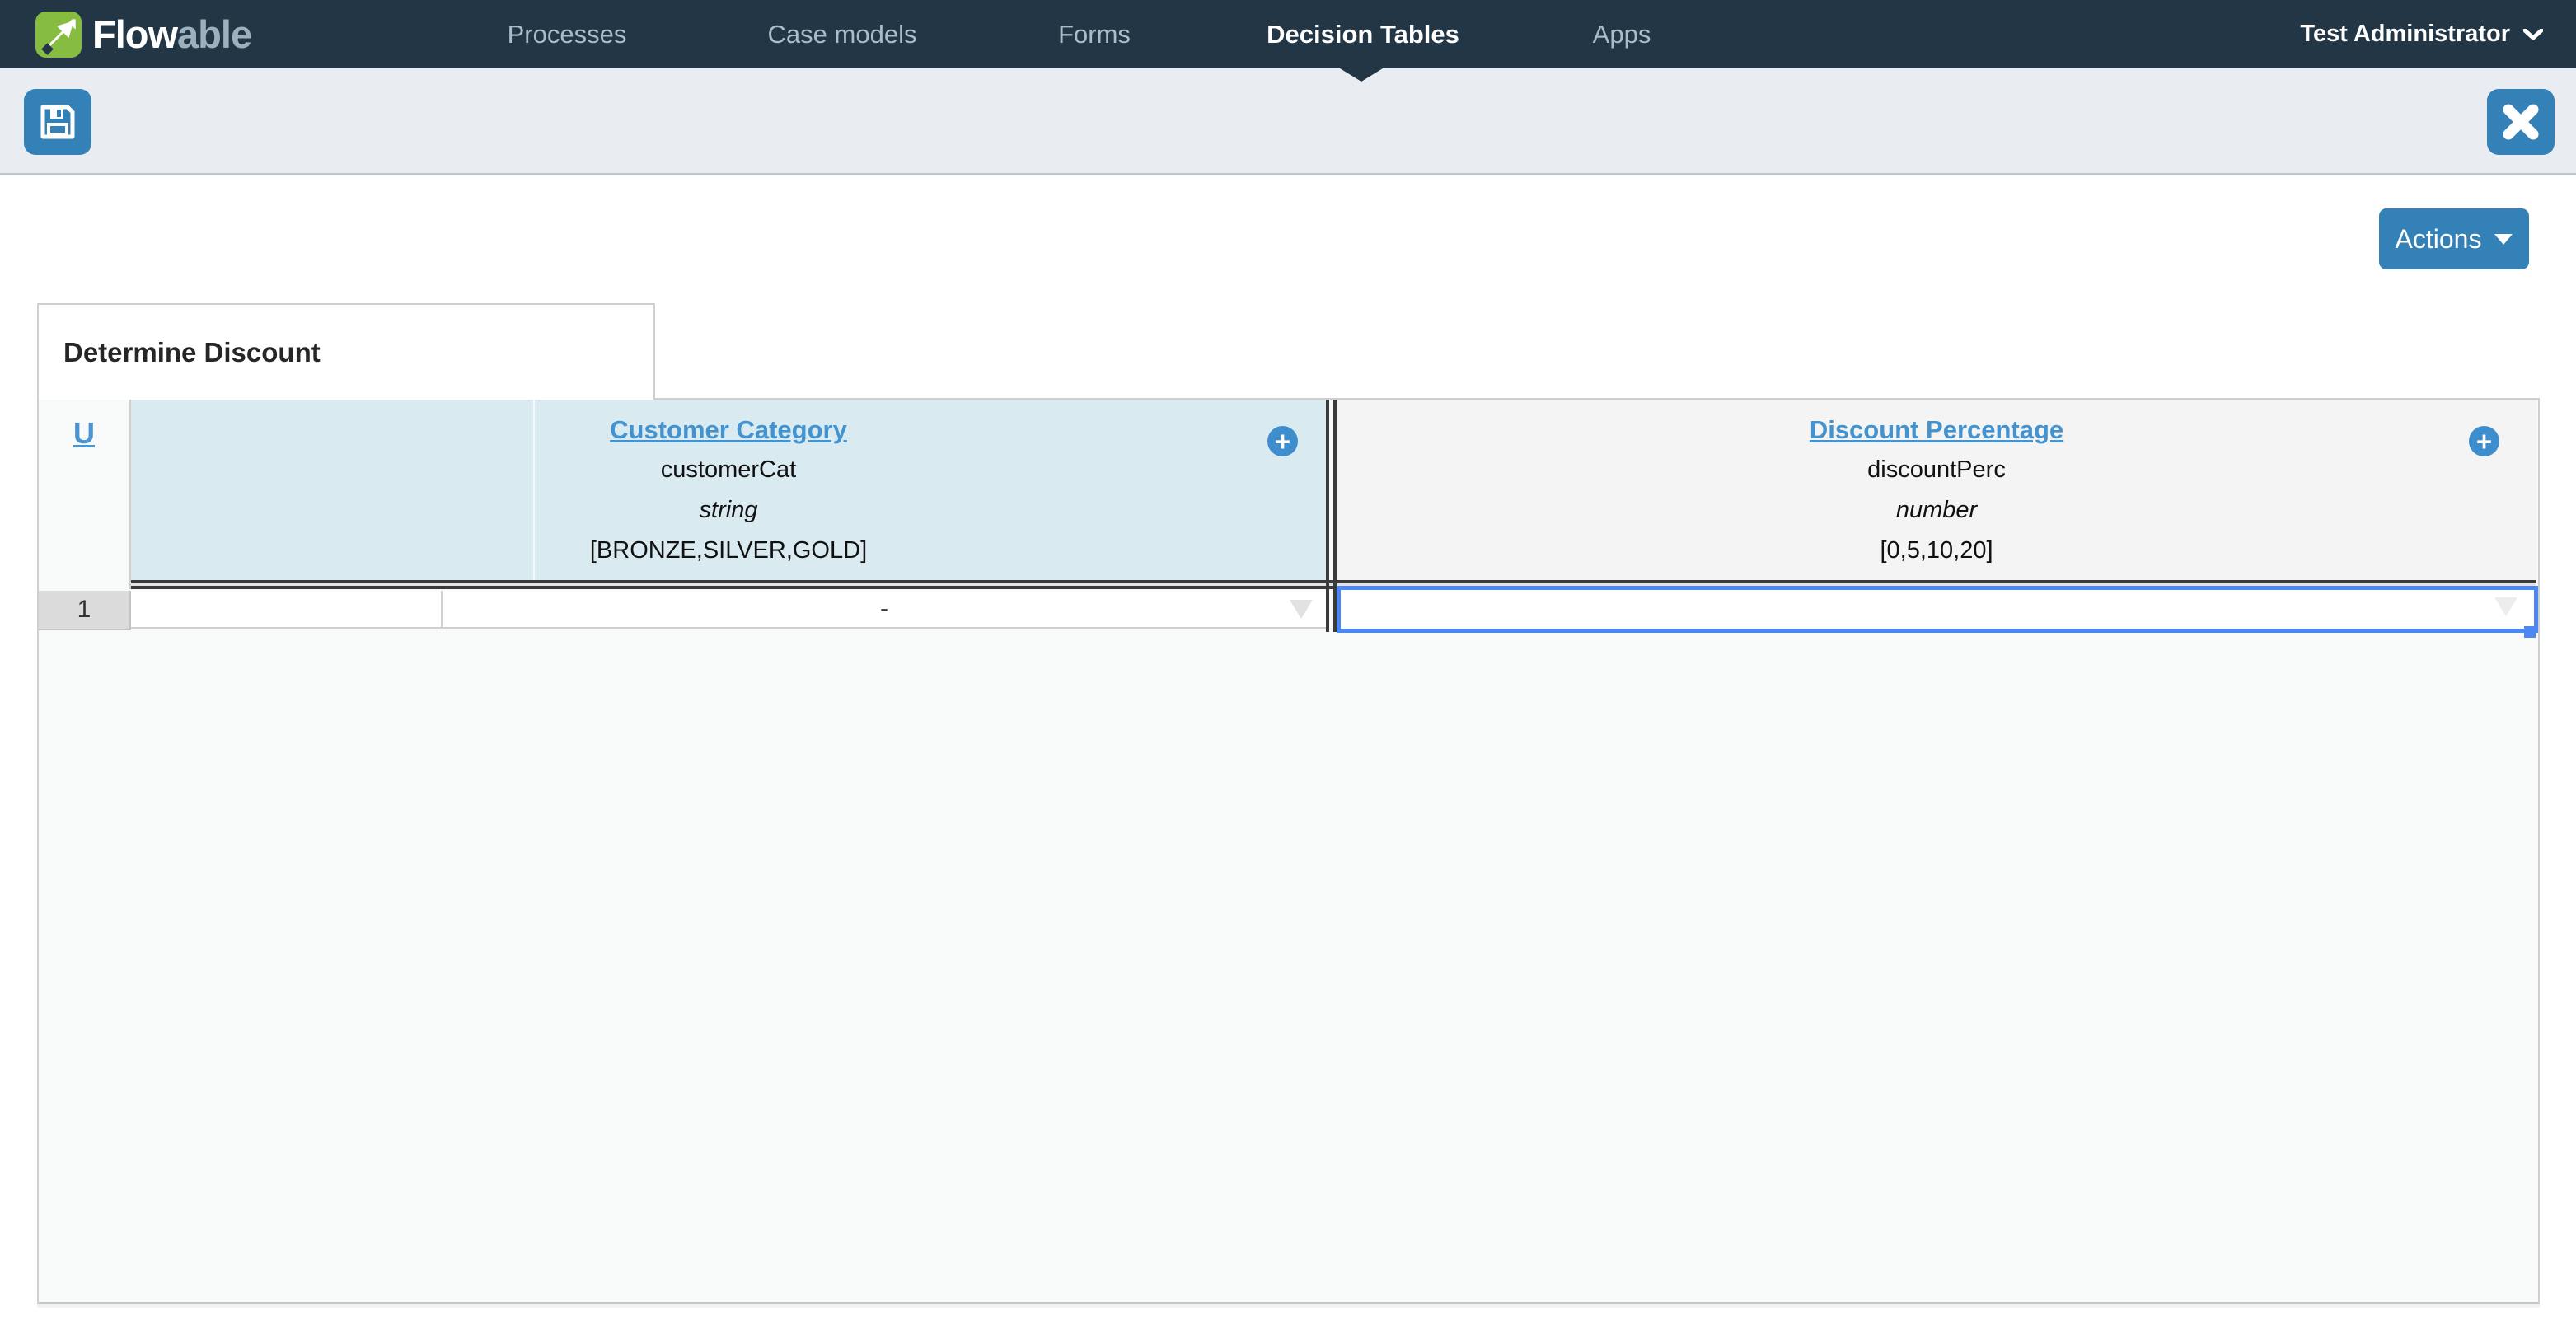  Describe the element at coordinates (2533, 34) in the screenshot. I see `chevron-down-icon` at that location.